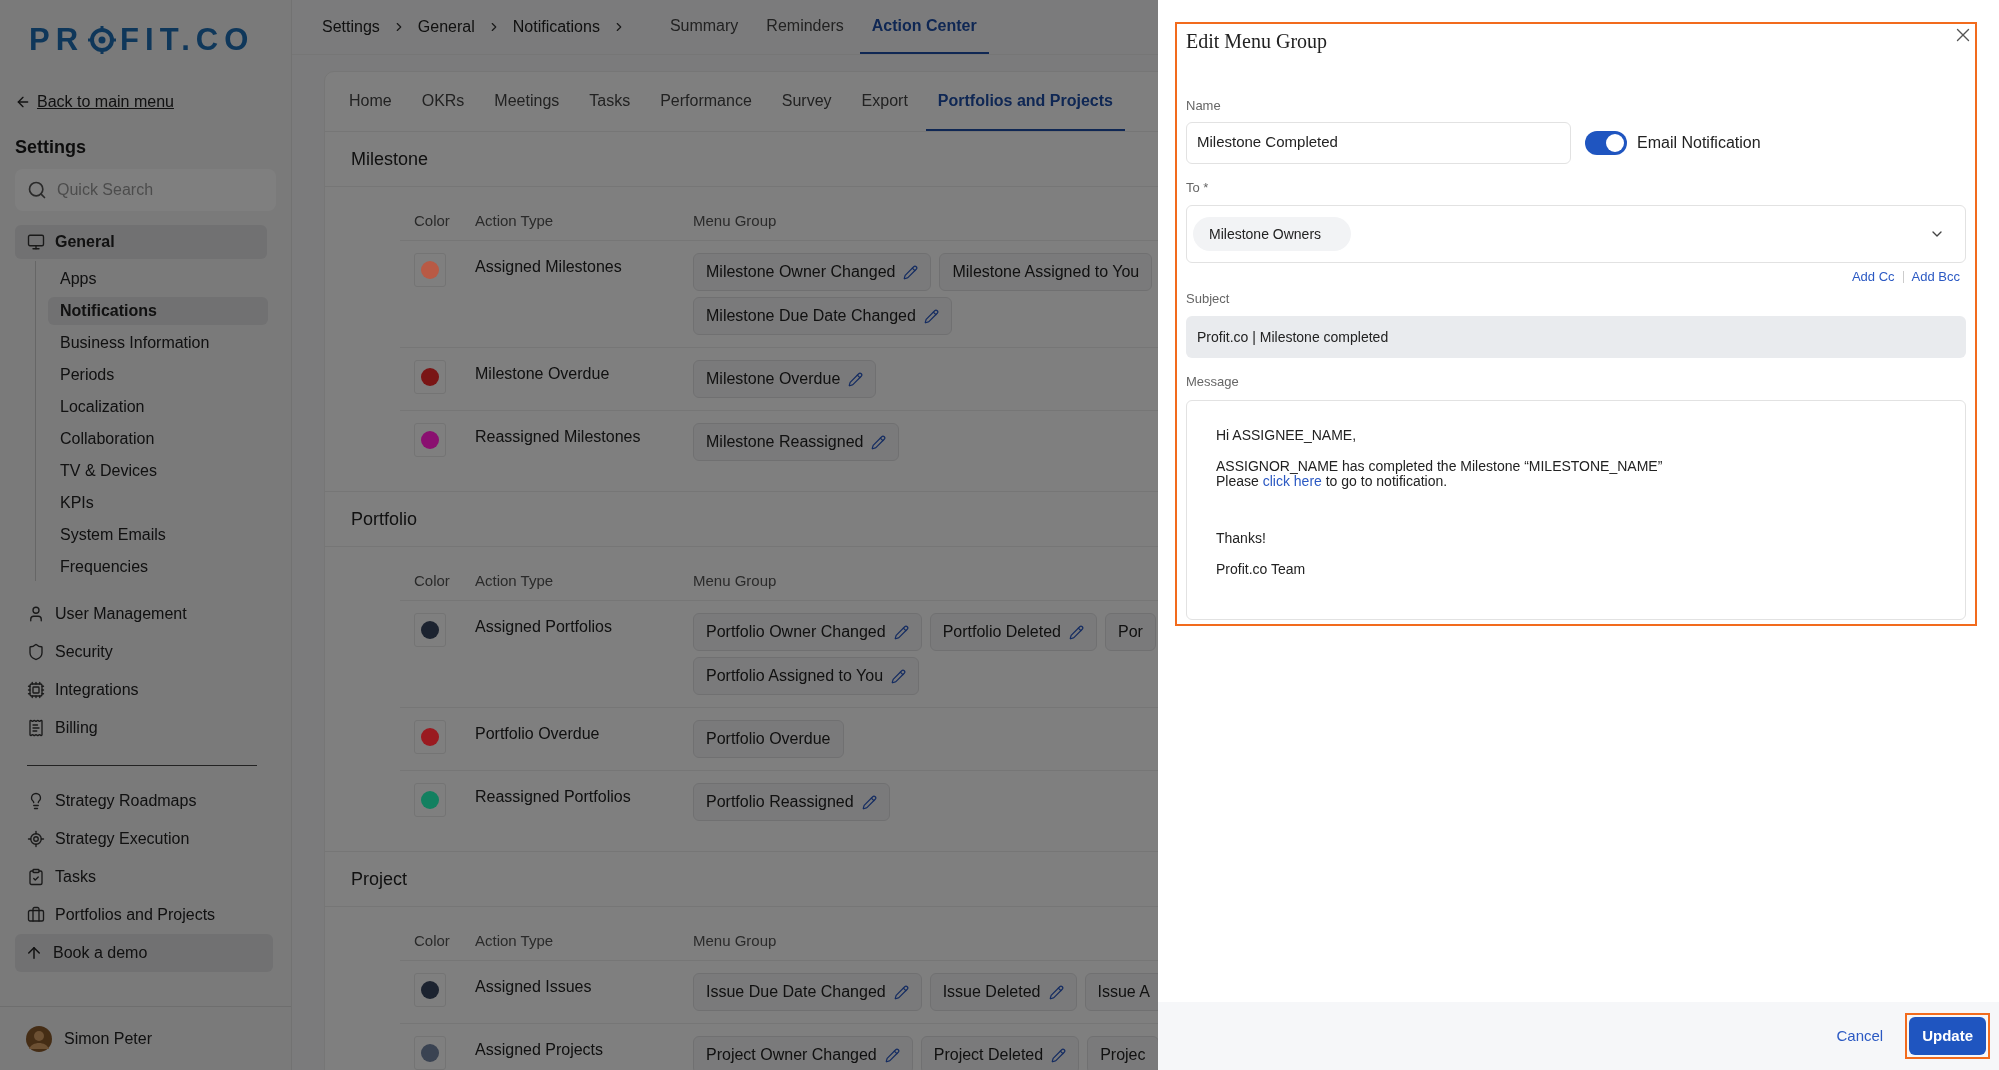  Describe the element at coordinates (1606, 142) in the screenshot. I see `toggle-switch` at that location.